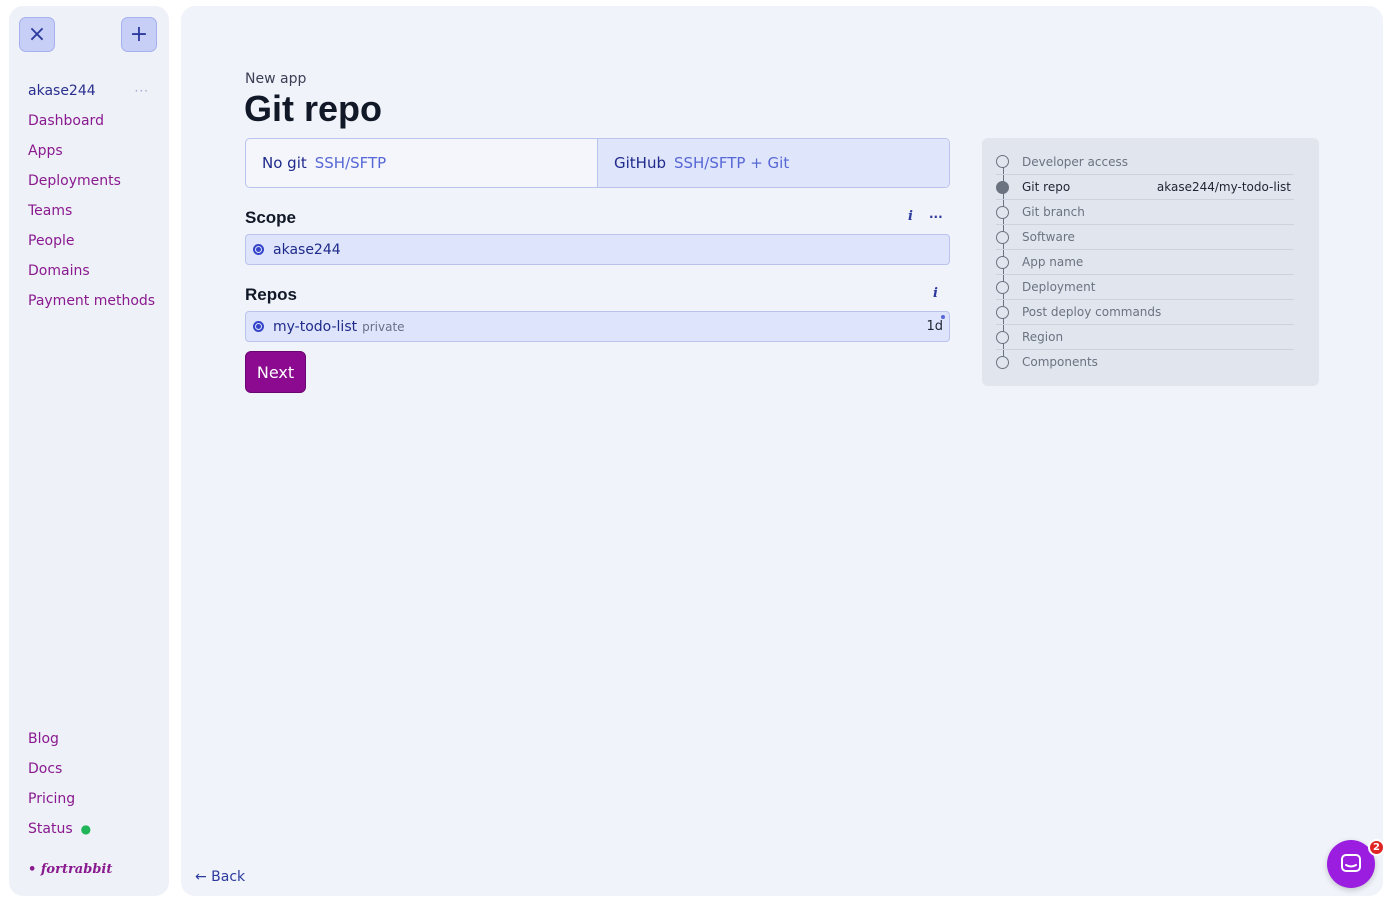  I want to click on step-label: App name, so click(1053, 262).